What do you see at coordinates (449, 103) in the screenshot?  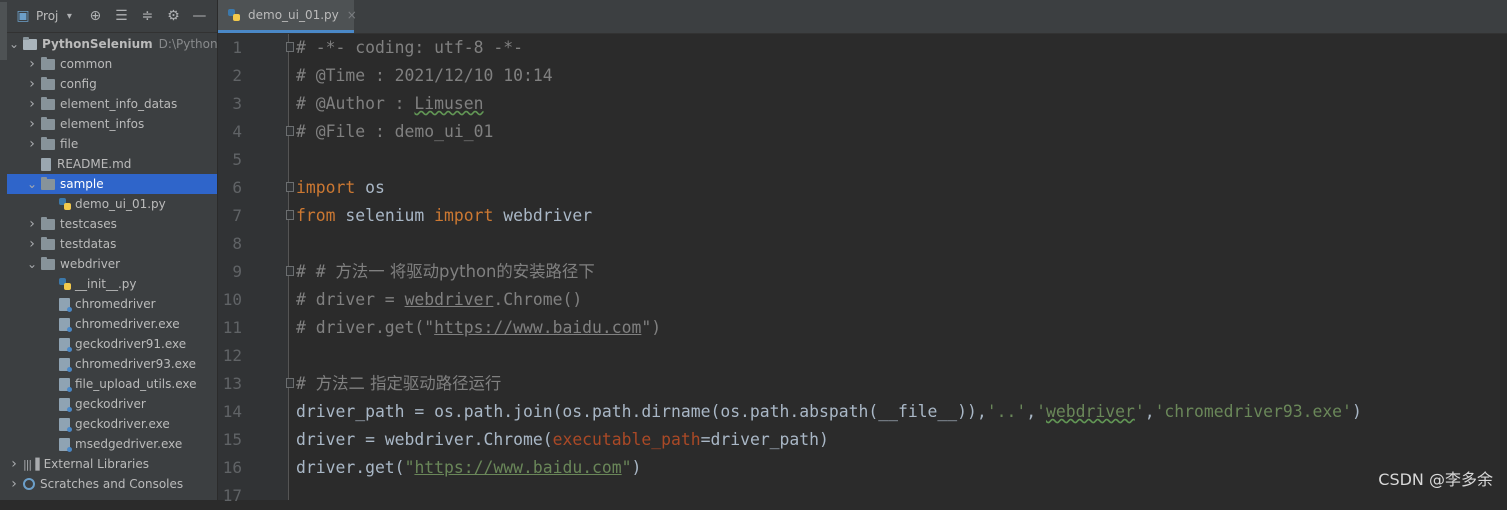 I see `code-token: Limusen` at bounding box center [449, 103].